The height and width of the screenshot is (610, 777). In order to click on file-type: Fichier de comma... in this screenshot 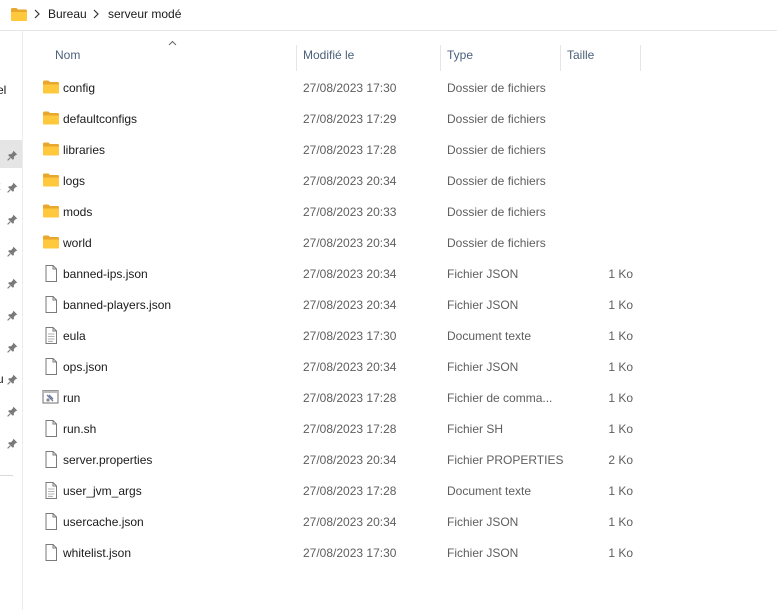, I will do `click(500, 398)`.